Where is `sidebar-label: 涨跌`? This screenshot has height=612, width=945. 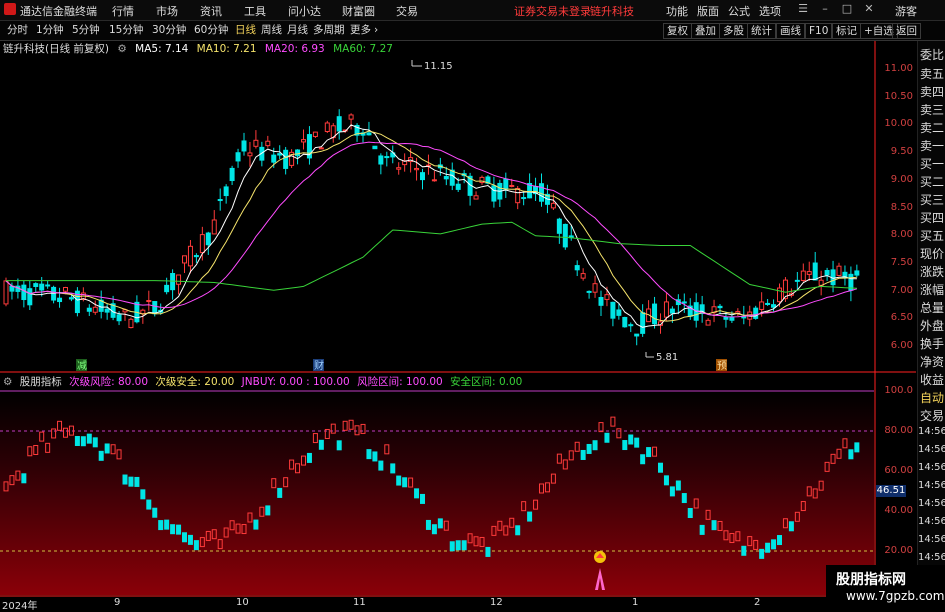 sidebar-label: 涨跌 is located at coordinates (931, 271).